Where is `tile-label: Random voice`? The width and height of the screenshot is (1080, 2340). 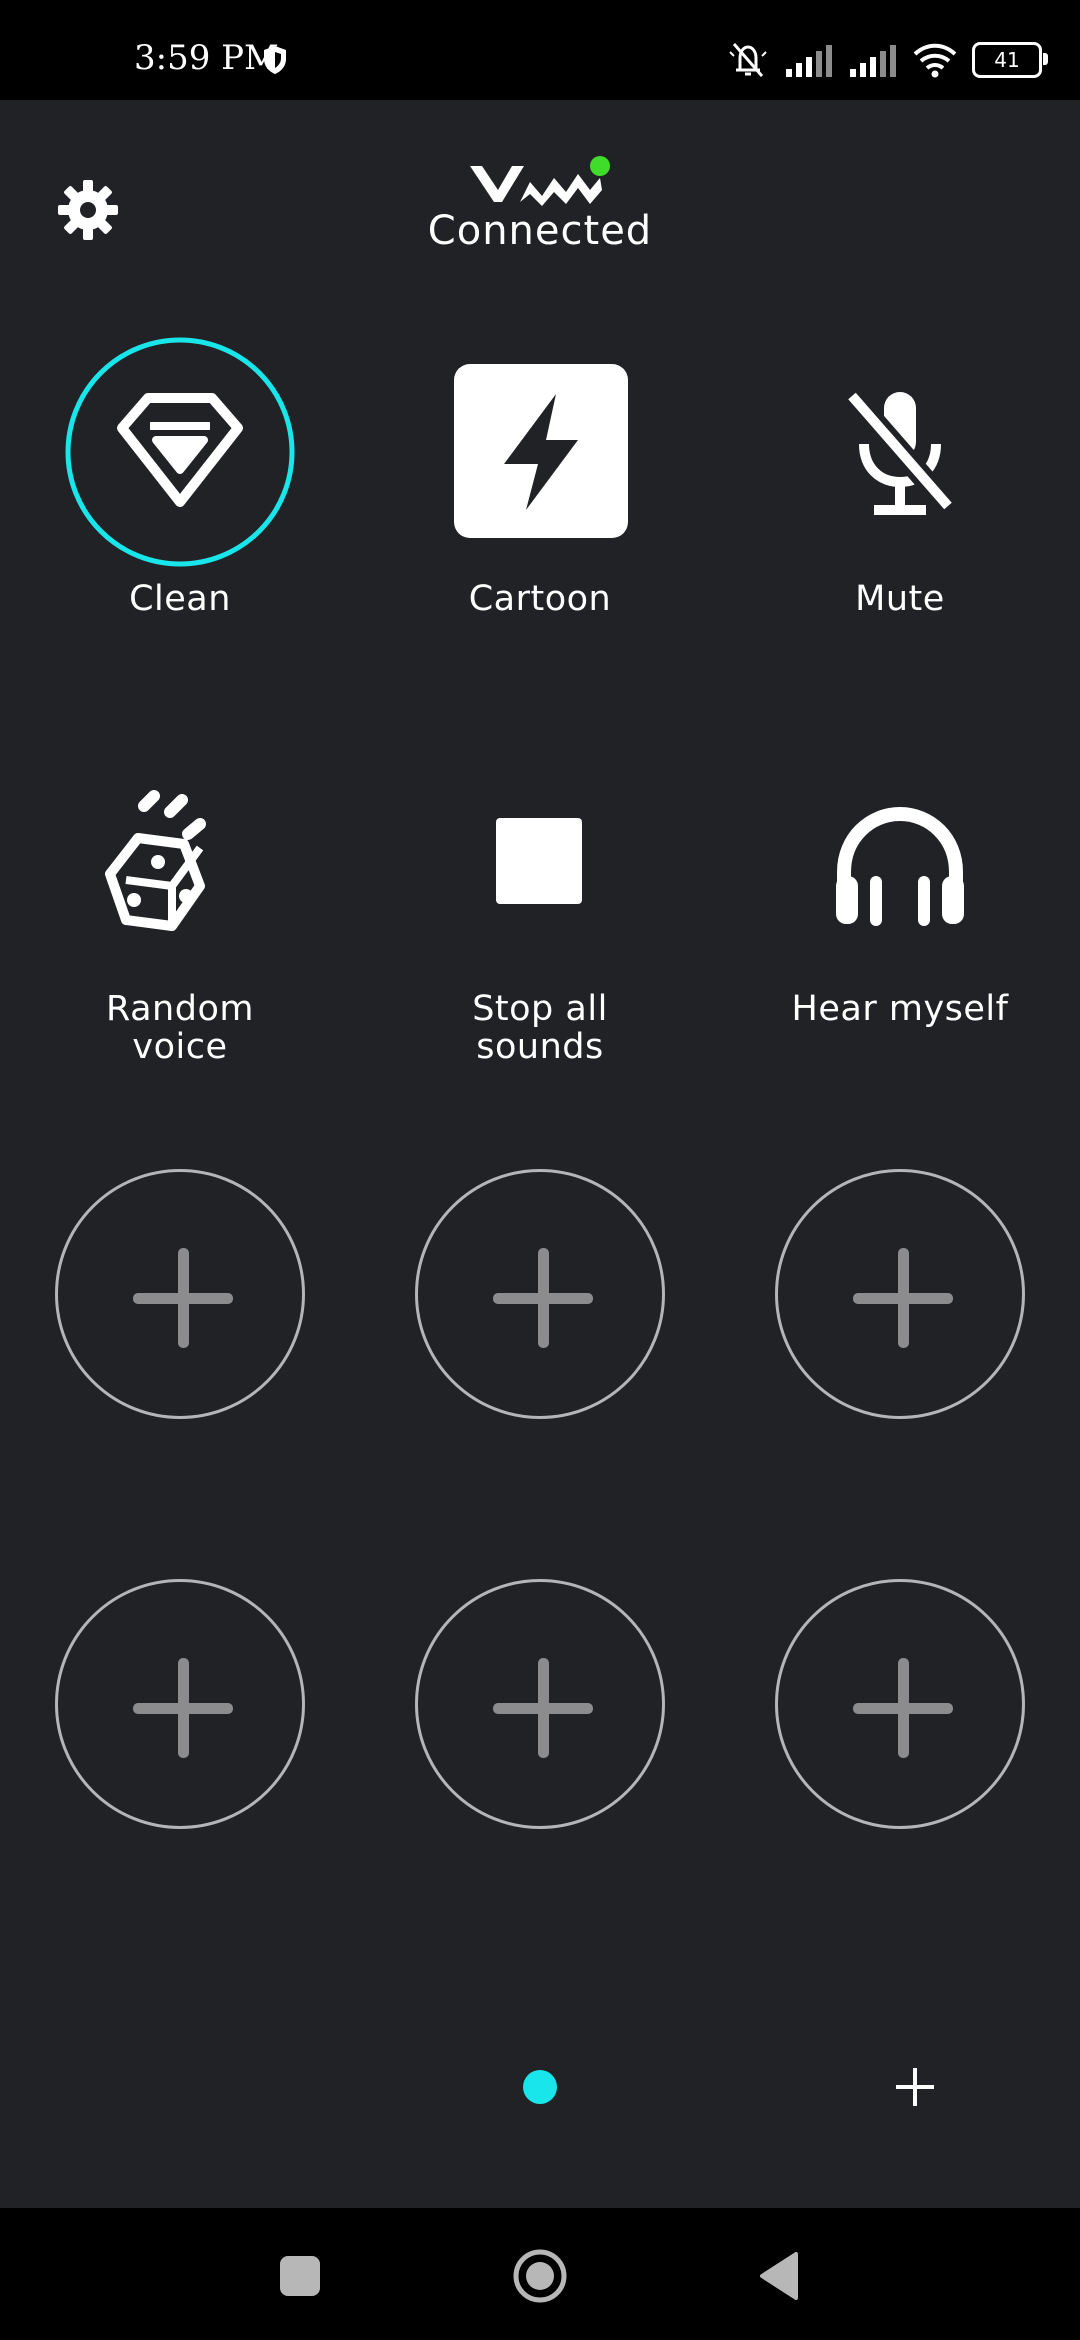 tile-label: Random voice is located at coordinates (180, 1028).